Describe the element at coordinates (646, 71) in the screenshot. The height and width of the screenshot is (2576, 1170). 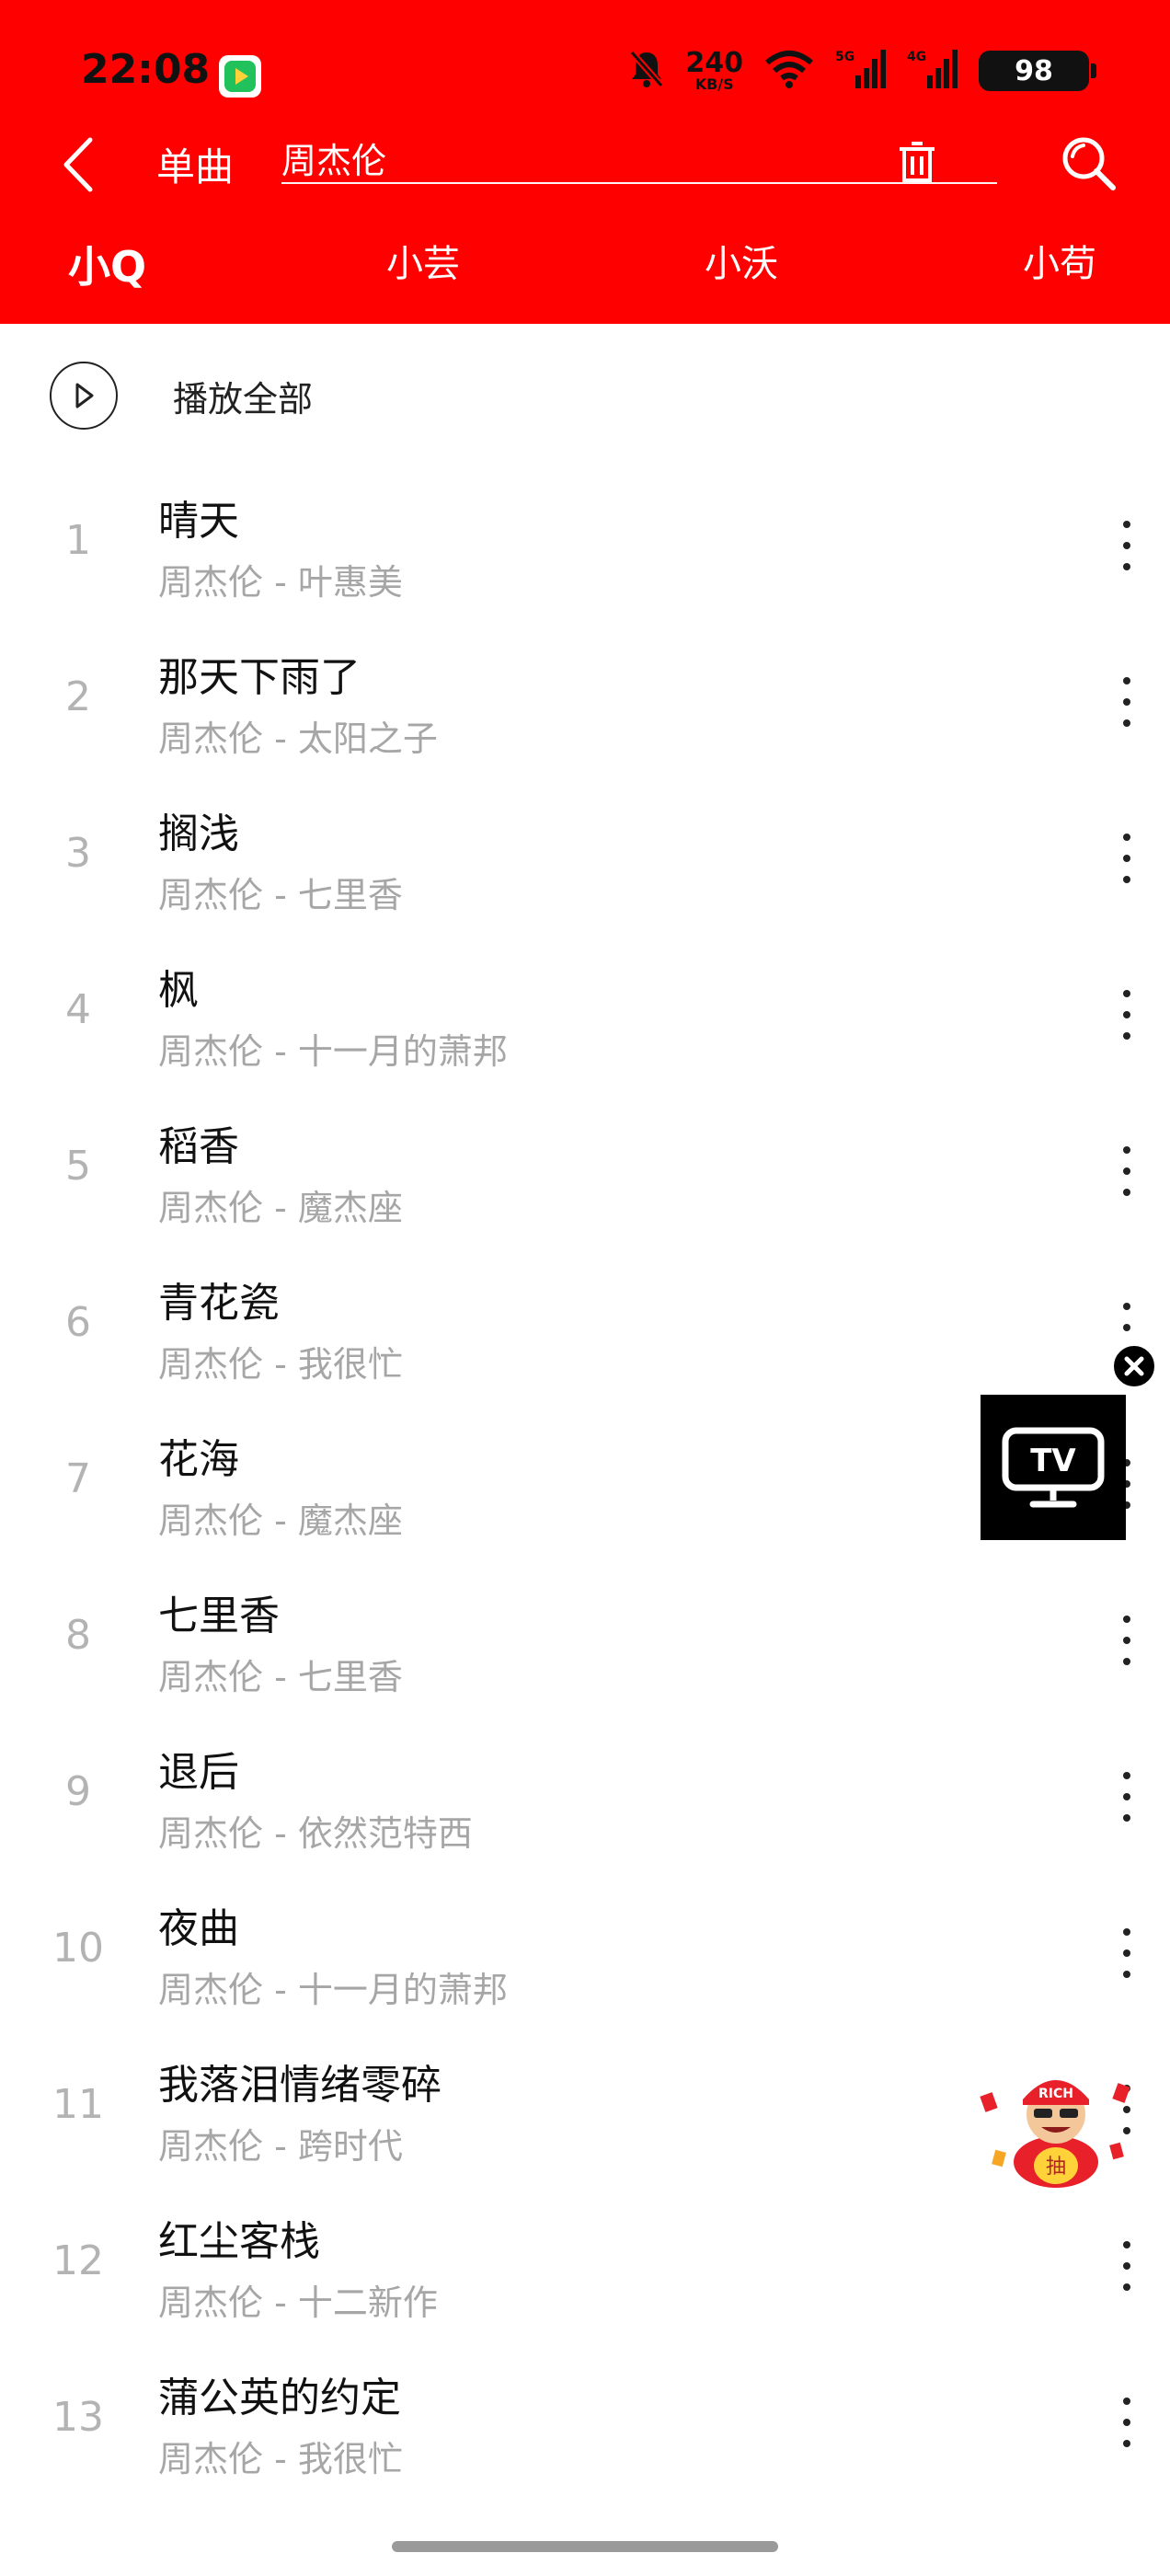
I see `mute-bell-icon` at that location.